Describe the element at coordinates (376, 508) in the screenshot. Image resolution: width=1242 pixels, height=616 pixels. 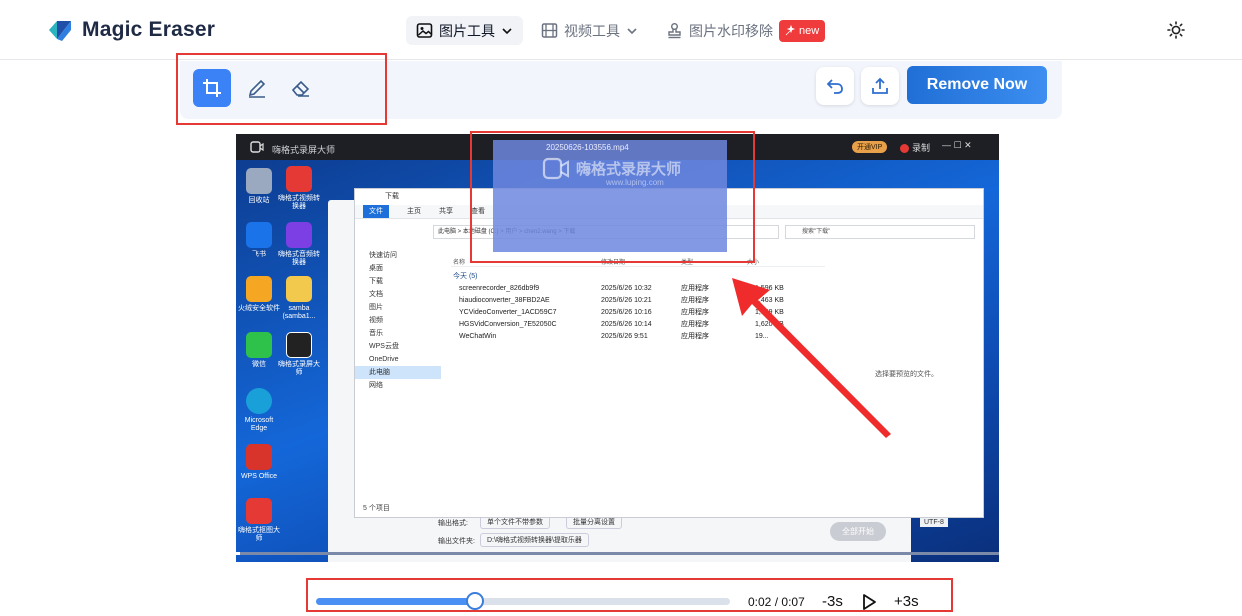
I see `explorer-status: 5 个项目` at that location.